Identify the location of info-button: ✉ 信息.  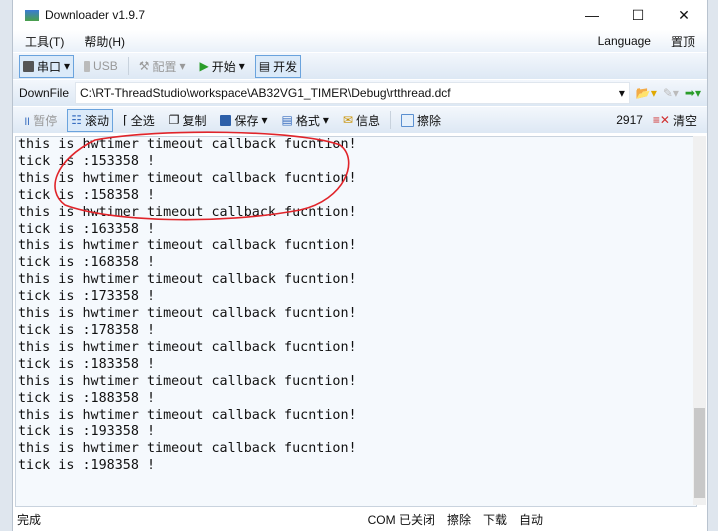
(361, 120).